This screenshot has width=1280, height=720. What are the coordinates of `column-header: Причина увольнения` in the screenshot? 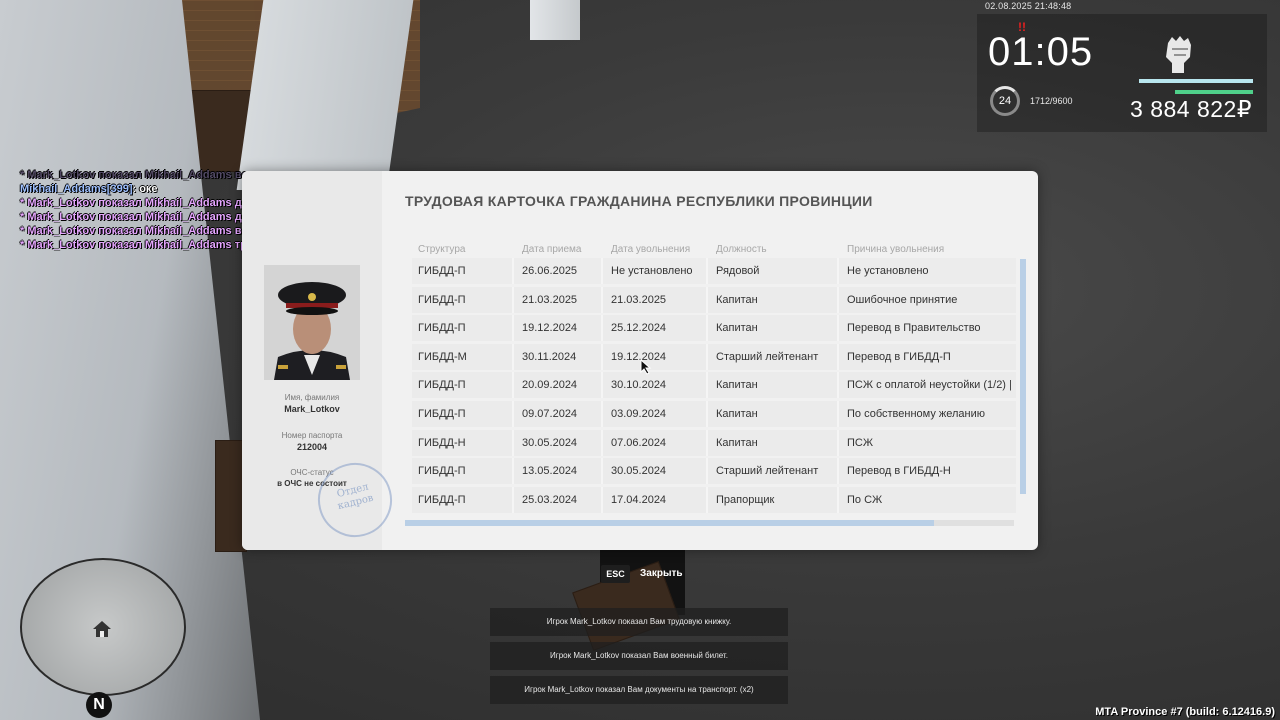 It's located at (896, 249).